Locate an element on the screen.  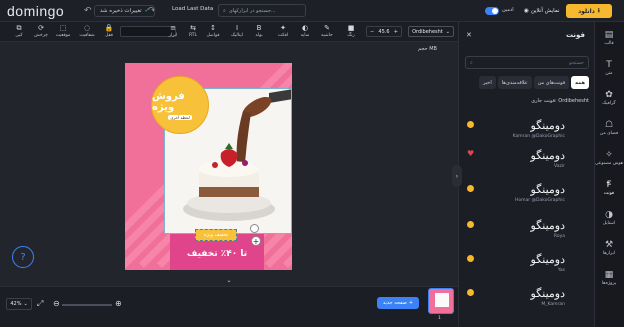
tool-copy-button: ⧉ کپی is located at coordinates (19, 32).